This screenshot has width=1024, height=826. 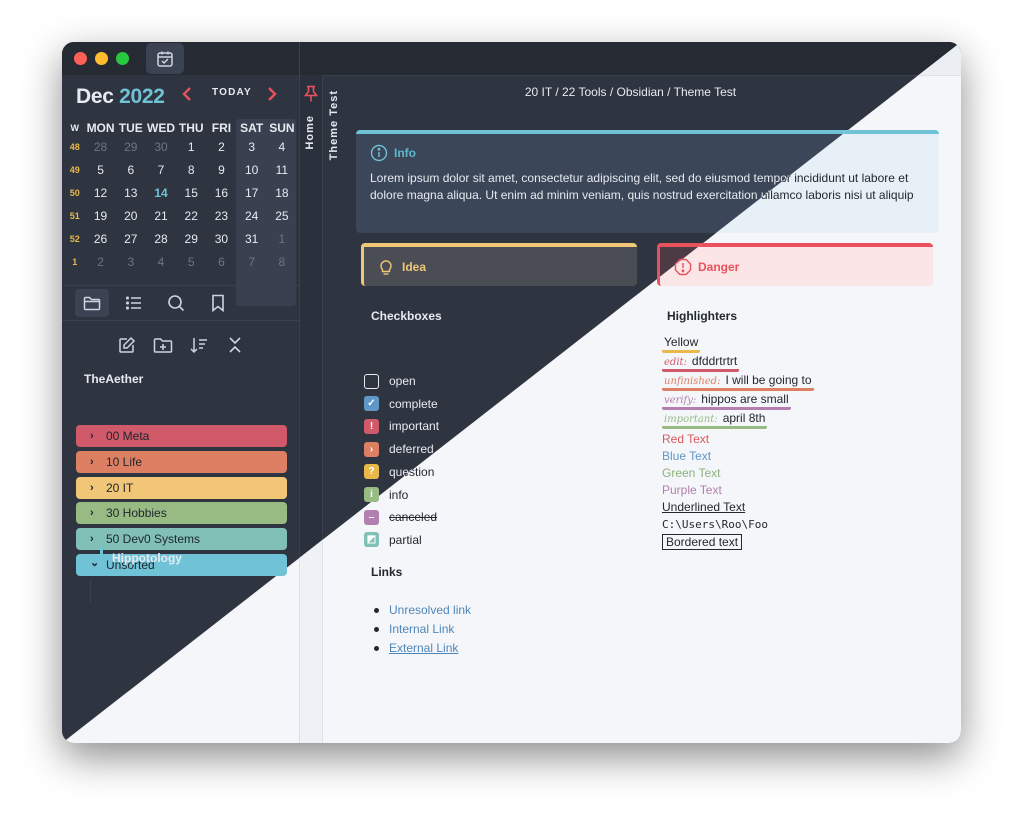 I want to click on next-month-button, so click(x=272, y=97).